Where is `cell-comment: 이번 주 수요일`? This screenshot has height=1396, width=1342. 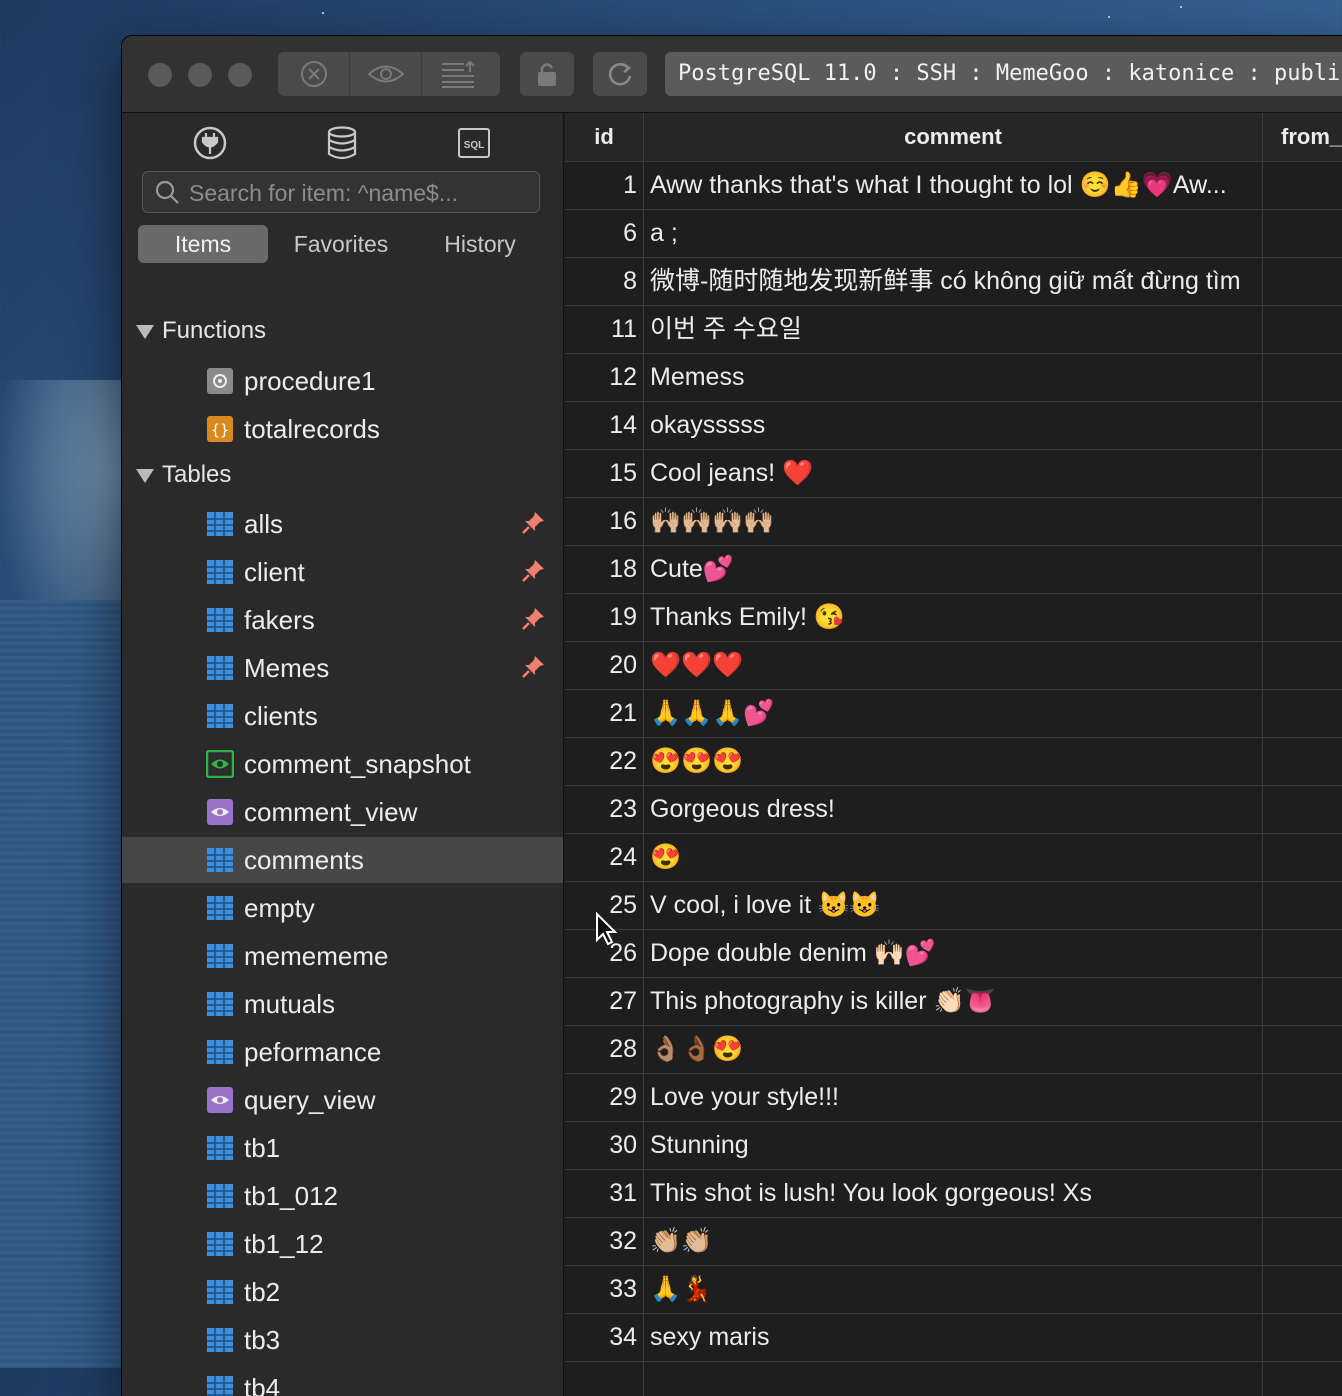 cell-comment: 이번 주 수요일 is located at coordinates (952, 329).